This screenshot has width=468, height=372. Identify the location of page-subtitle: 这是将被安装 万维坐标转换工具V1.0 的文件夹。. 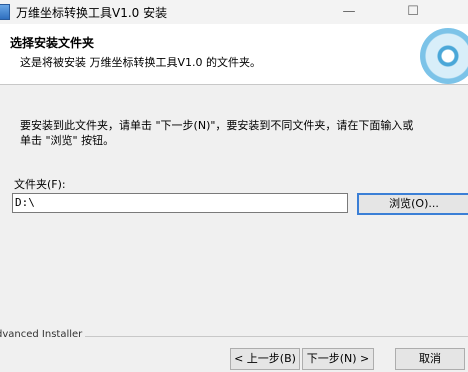
(141, 62).